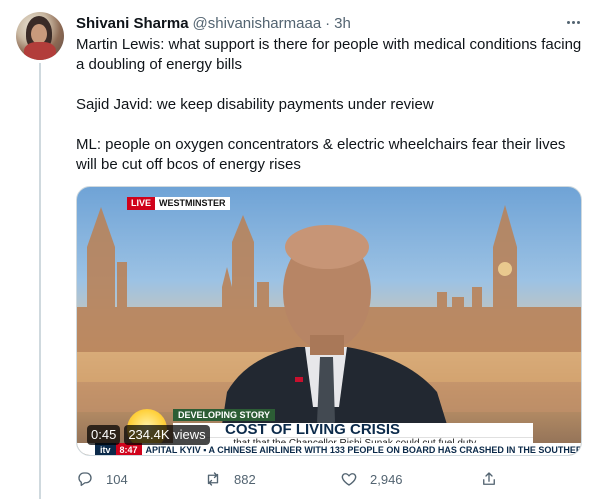 The image size is (598, 499). What do you see at coordinates (386, 479) in the screenshot?
I see `like-count: 2,946` at bounding box center [386, 479].